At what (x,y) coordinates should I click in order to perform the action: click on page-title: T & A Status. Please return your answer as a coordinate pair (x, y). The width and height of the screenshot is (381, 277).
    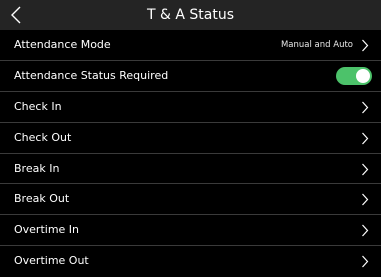
    Looking at the image, I should click on (190, 15).